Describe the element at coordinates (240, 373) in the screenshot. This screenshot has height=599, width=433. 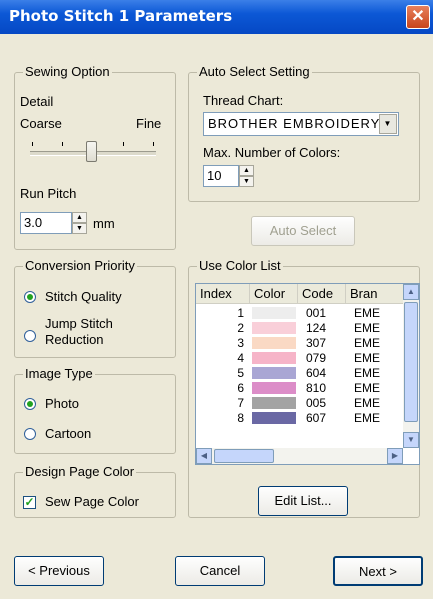
I see `row-index: 5` at that location.